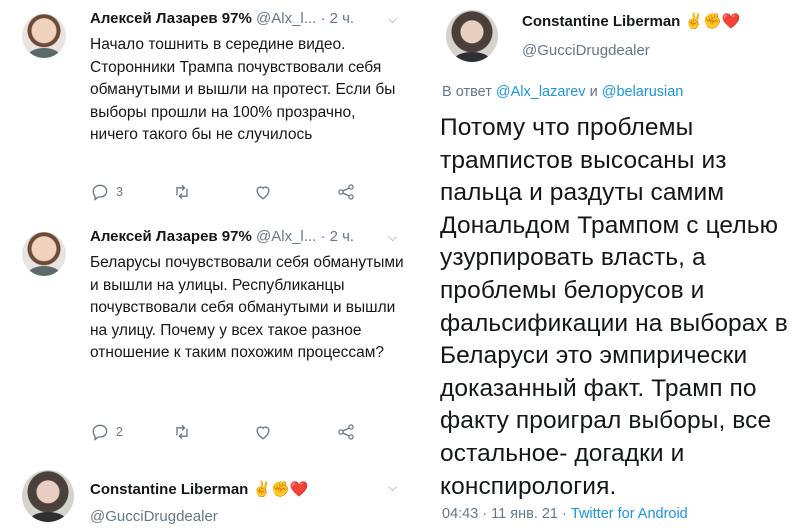 The height and width of the screenshot is (531, 800). I want to click on tweet-actions: 3, so click(240, 194).